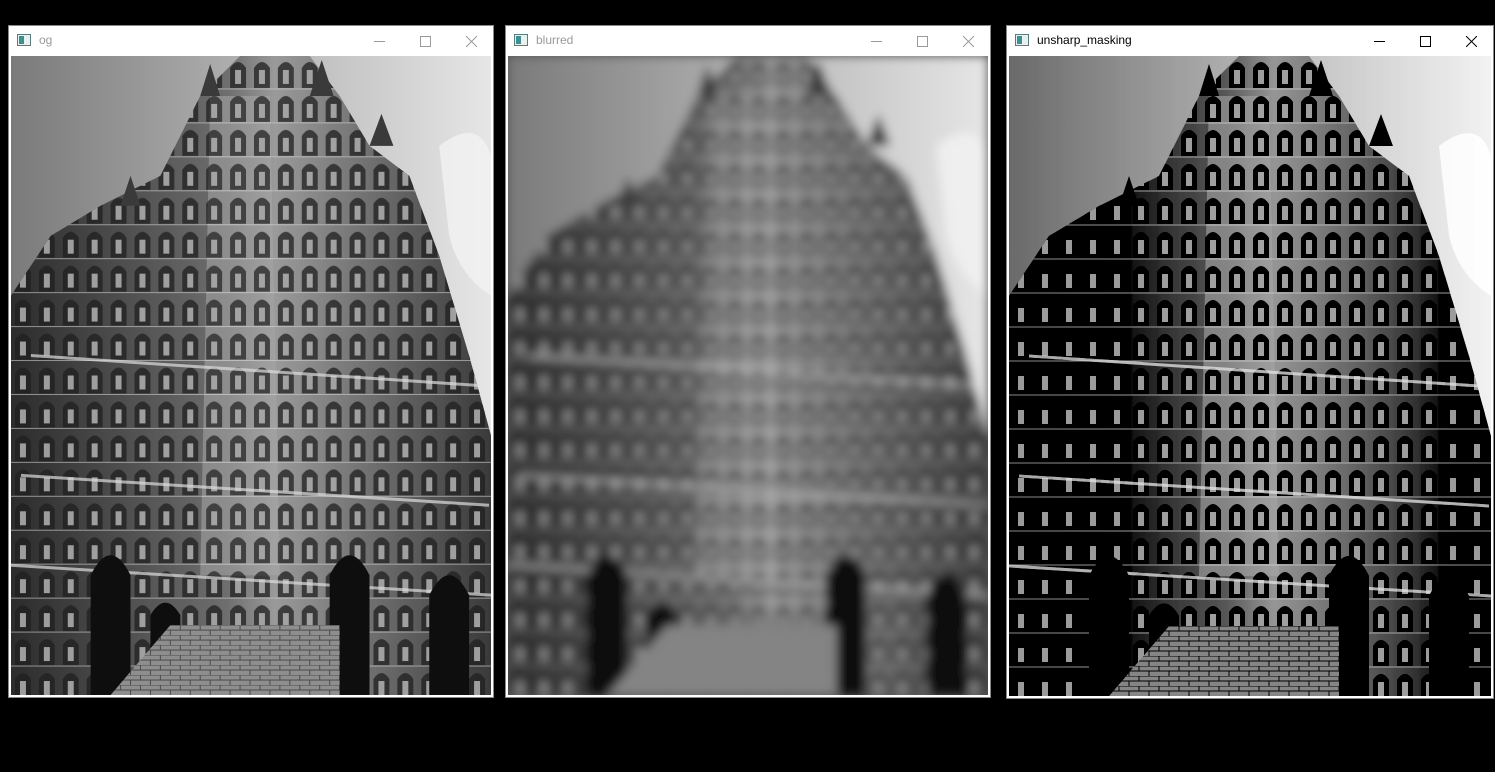 This screenshot has height=772, width=1495. I want to click on window-title: og, so click(46, 40).